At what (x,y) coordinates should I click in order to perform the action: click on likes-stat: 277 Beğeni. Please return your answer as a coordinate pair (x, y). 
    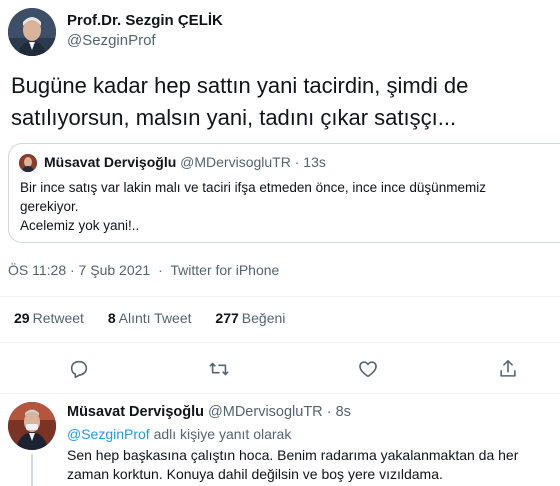
    Looking at the image, I should click on (250, 318).